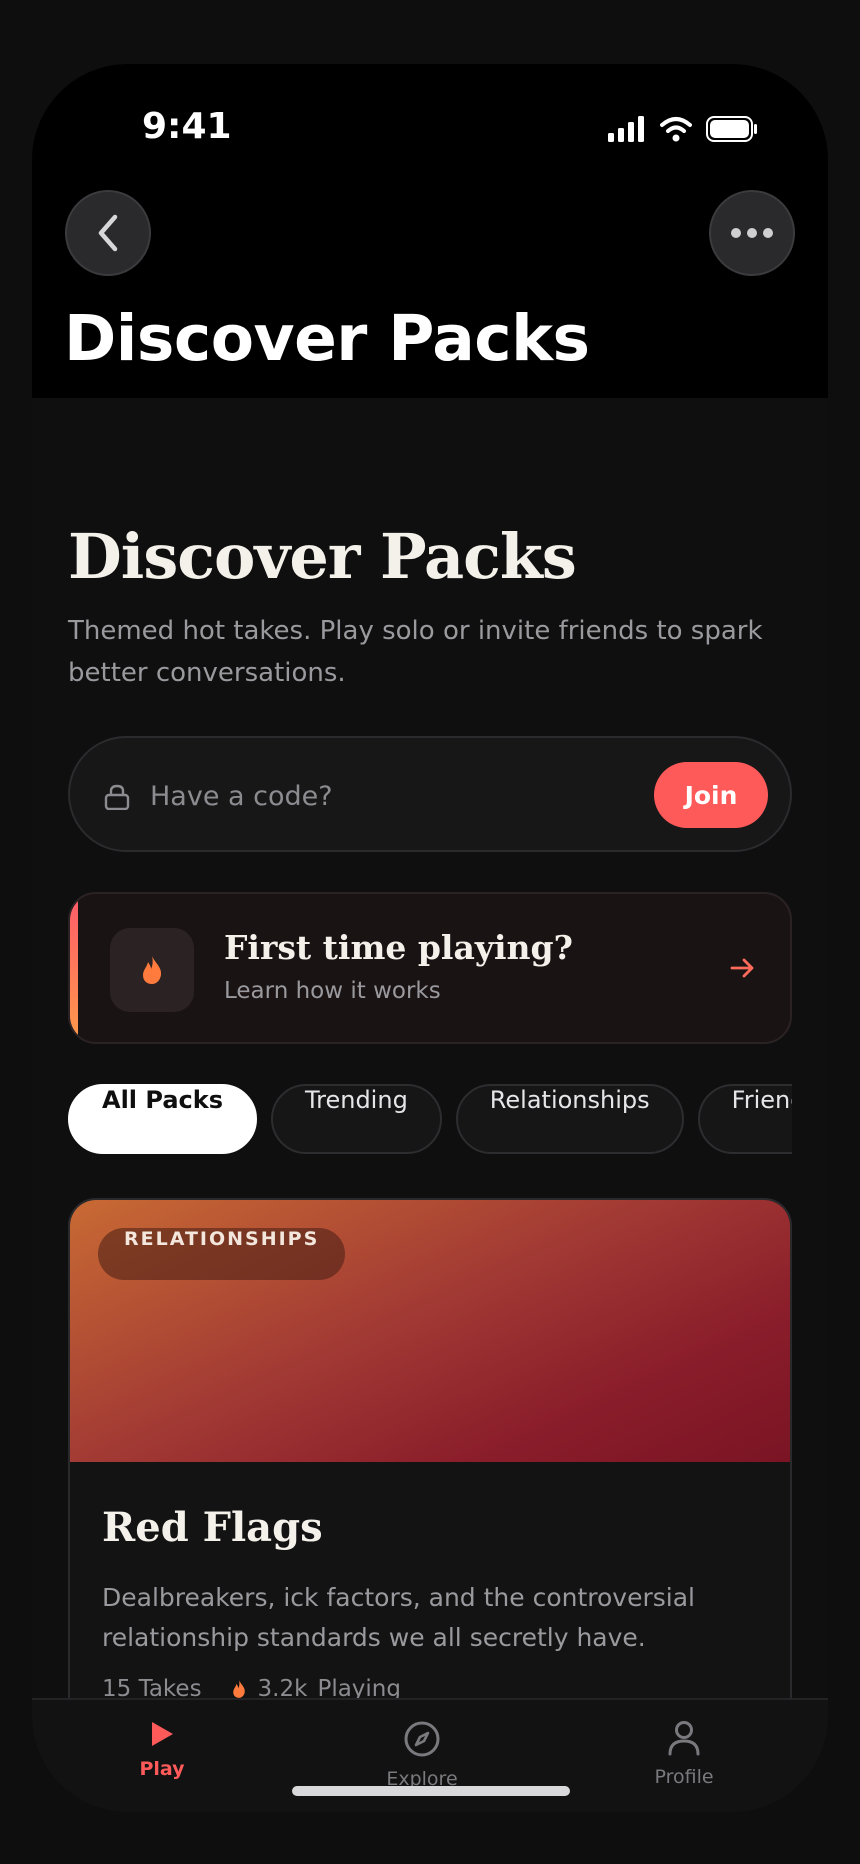  Describe the element at coordinates (569, 1119) in the screenshot. I see `chip-relationships: Relationships` at that location.